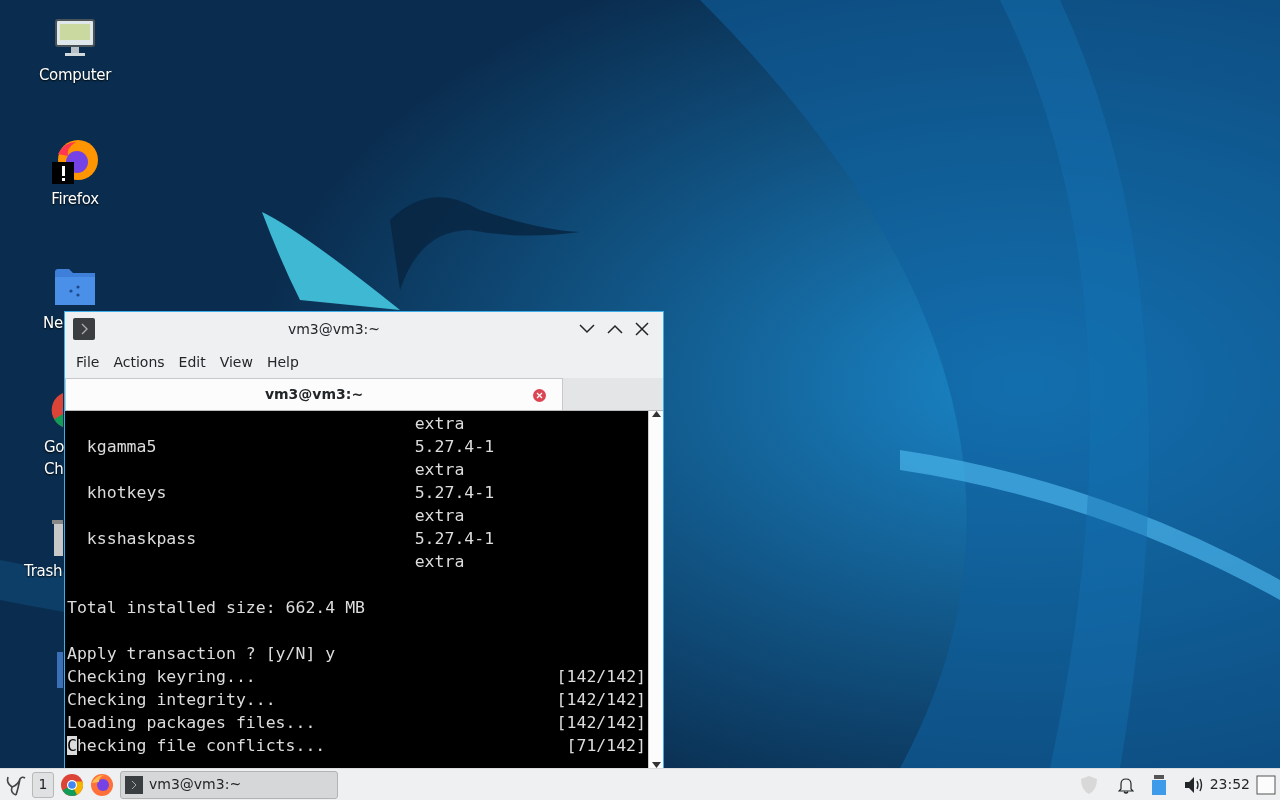  What do you see at coordinates (236, 362) in the screenshot?
I see `menu-item: View` at bounding box center [236, 362].